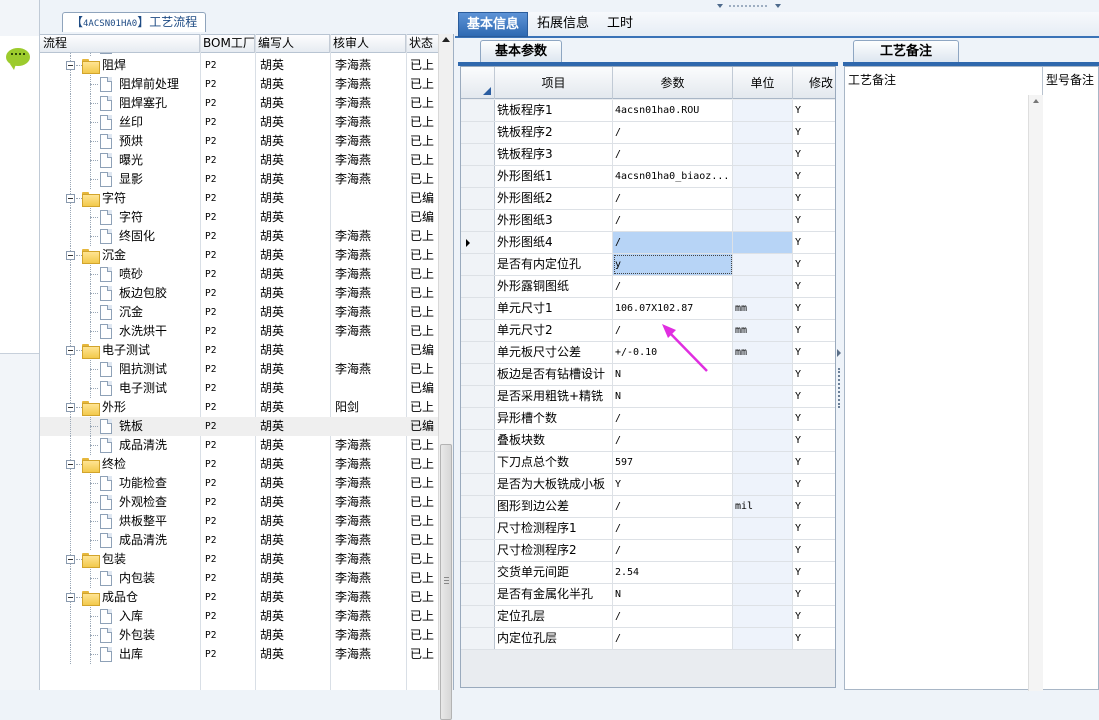 This screenshot has width=1099, height=720. Describe the element at coordinates (1071, 379) in the screenshot. I see `model-notes-column: 型号备注` at that location.